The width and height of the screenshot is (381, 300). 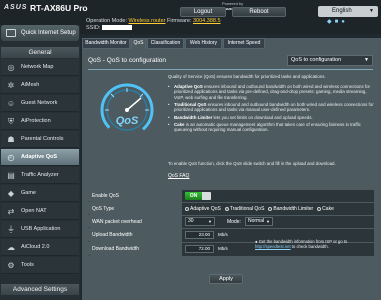 What do you see at coordinates (223, 248) in the screenshot?
I see `download-unit: Mb/s` at bounding box center [223, 248].